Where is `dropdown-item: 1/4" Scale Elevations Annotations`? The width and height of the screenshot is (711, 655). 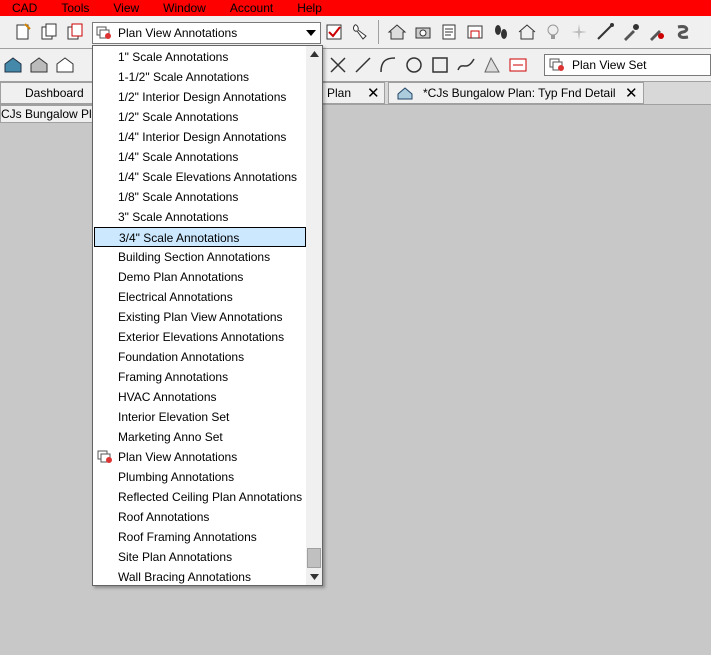
dropdown-item: 1/4" Scale Elevations Annotations is located at coordinates (200, 177).